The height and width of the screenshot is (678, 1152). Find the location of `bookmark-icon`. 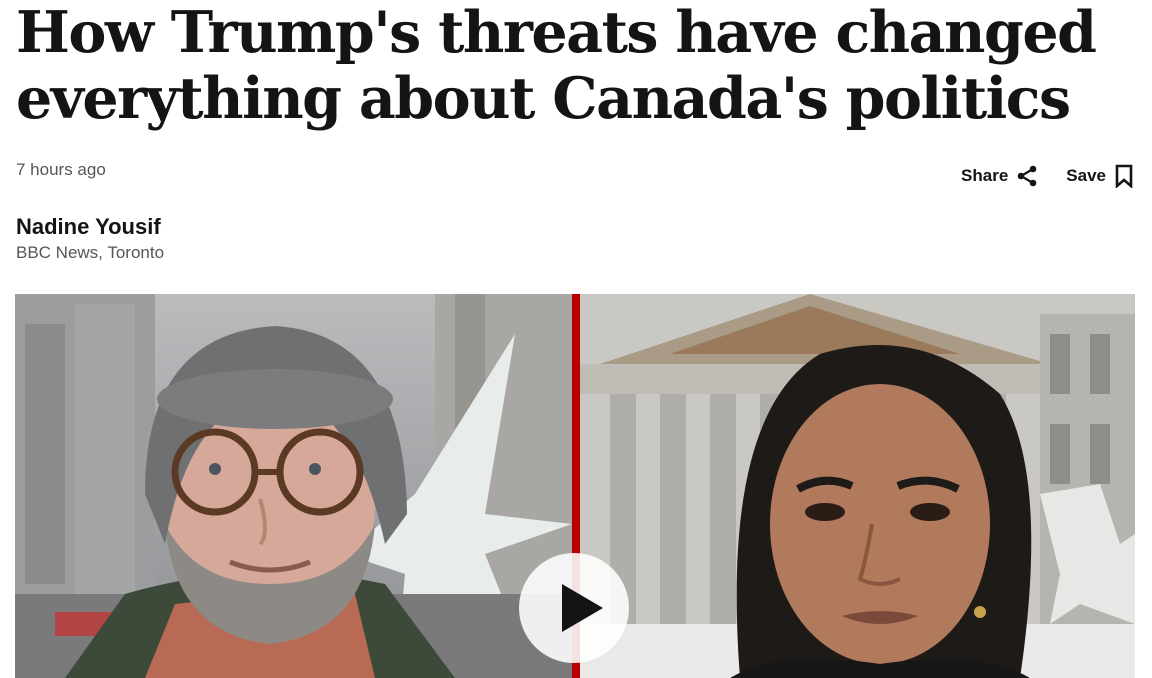

bookmark-icon is located at coordinates (1124, 176).